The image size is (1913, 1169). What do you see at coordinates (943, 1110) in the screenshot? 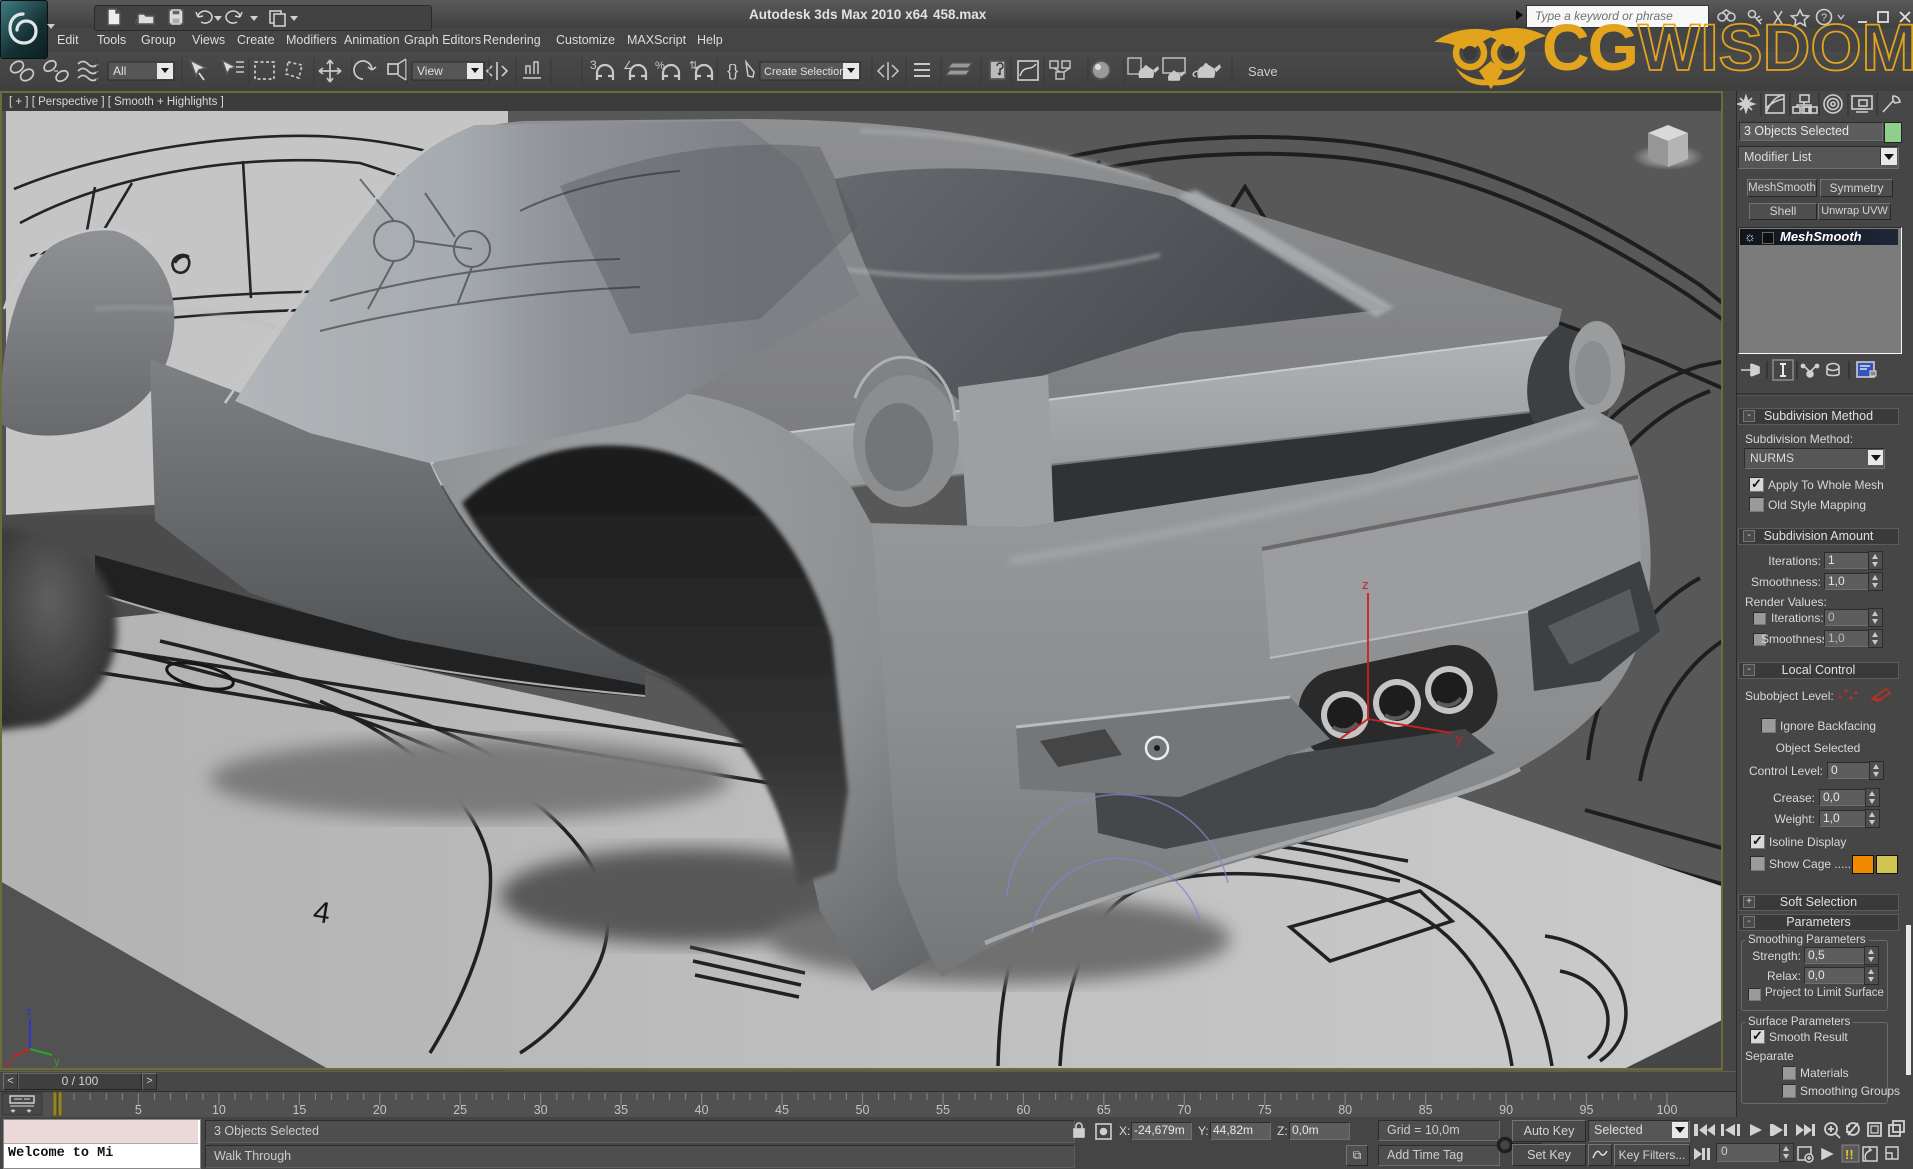
I see `svg-text: 55` at bounding box center [943, 1110].